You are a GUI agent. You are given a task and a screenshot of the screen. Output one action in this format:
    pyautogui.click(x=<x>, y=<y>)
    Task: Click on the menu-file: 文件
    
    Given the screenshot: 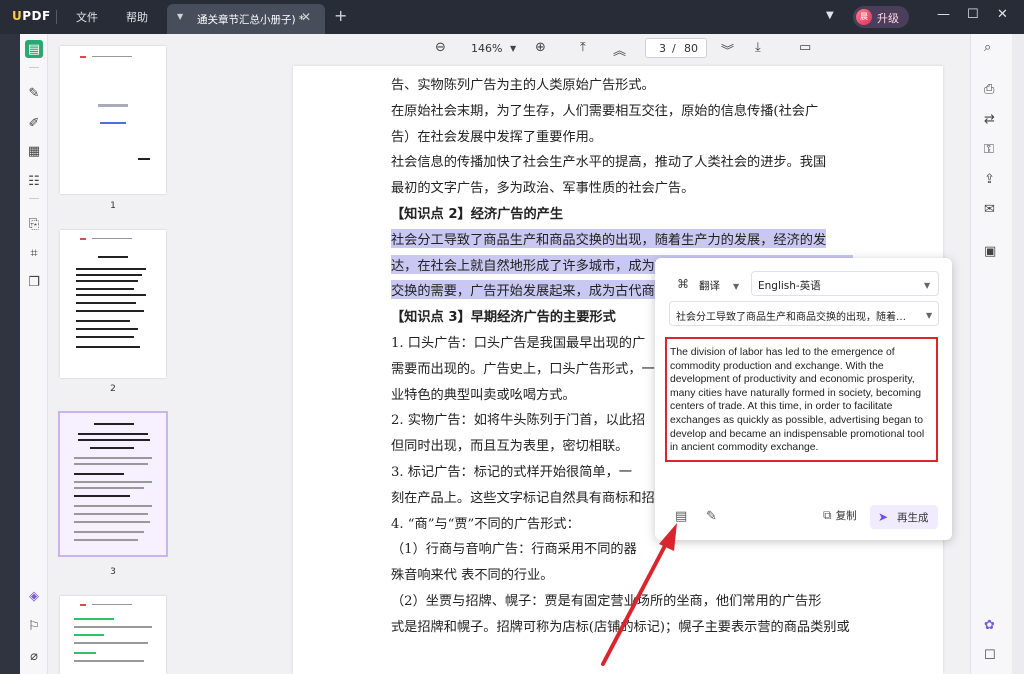 What is the action you would take?
    pyautogui.click(x=87, y=17)
    